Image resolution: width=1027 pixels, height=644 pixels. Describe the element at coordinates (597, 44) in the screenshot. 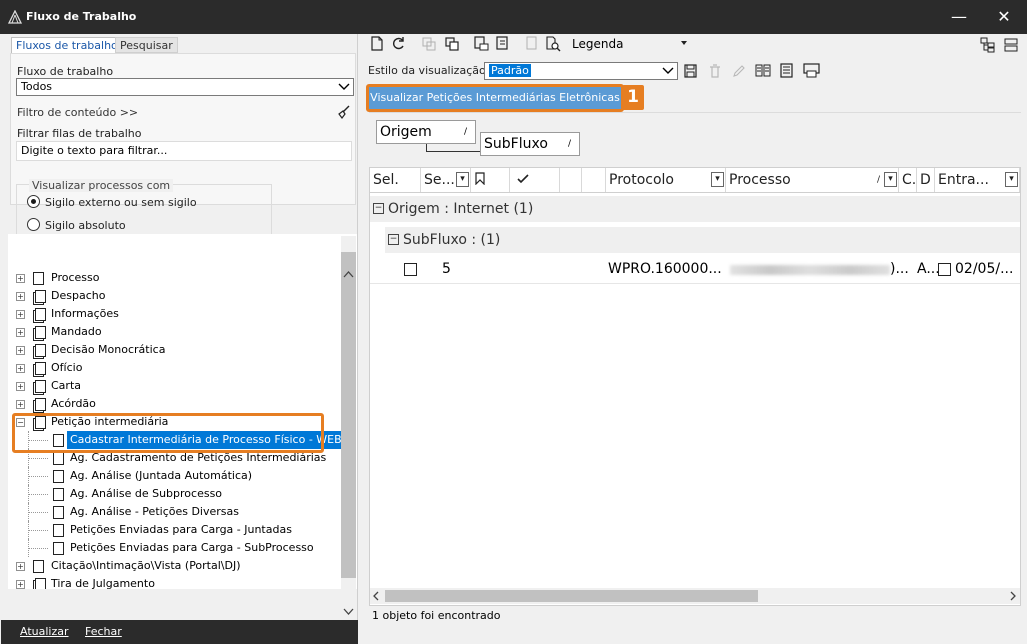

I see `legend-dropdown-label: Legenda` at that location.